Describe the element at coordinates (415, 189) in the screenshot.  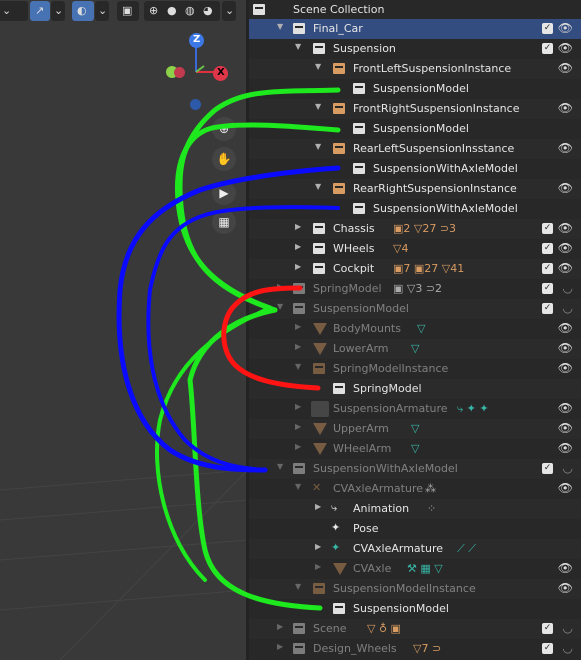
I see `outliner-row-rearright-instance: ▼ RearRightSuspensionInstance 👁` at that location.